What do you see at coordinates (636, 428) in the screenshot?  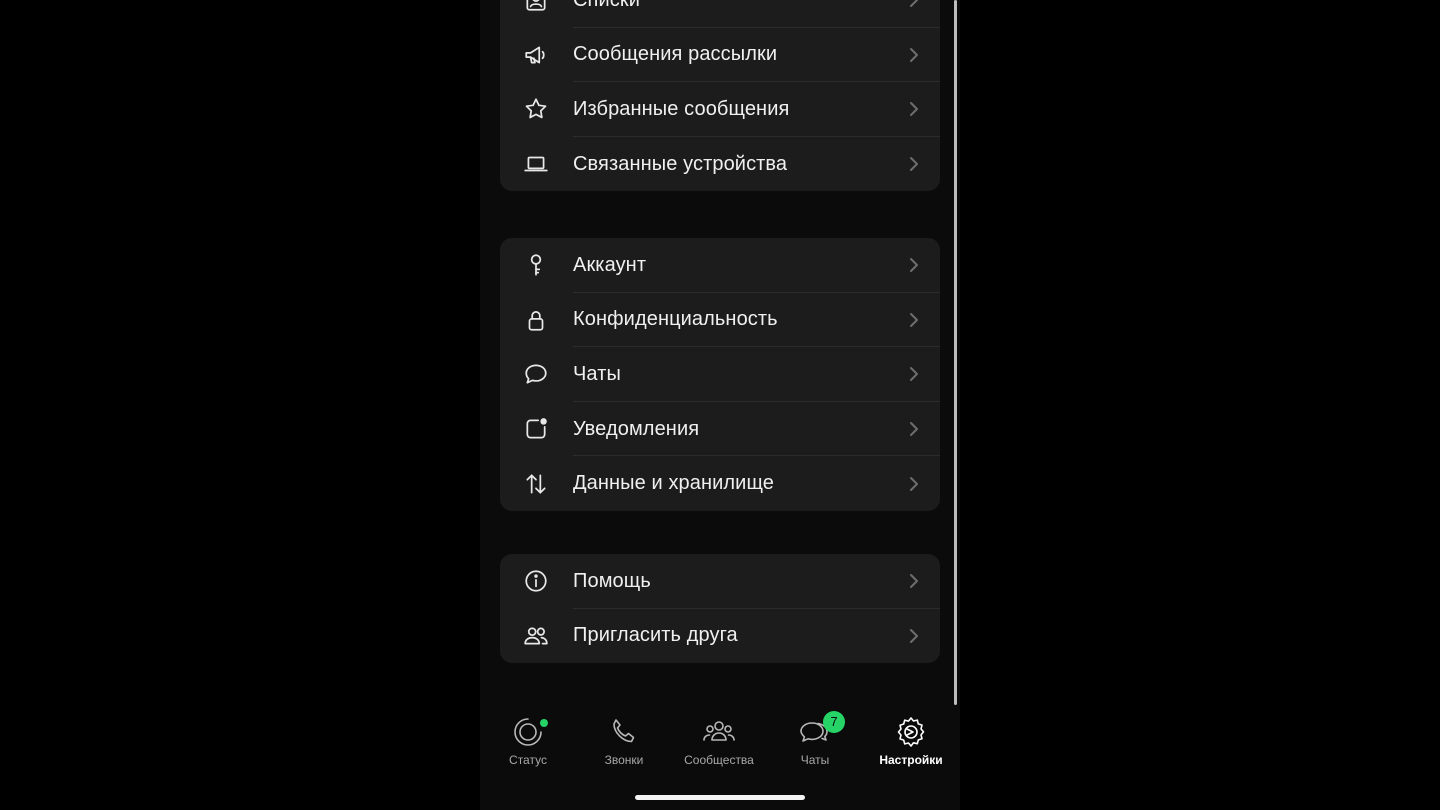 I see `row-label: Уведомления` at bounding box center [636, 428].